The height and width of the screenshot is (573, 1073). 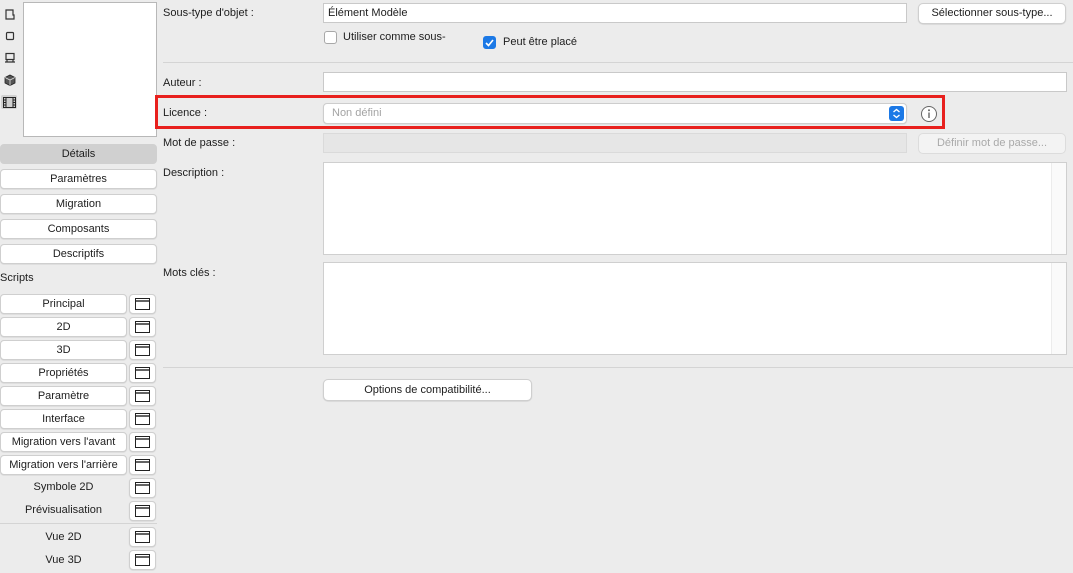 What do you see at coordinates (78, 179) in the screenshot?
I see `nav-parameters-button: Paramètres` at bounding box center [78, 179].